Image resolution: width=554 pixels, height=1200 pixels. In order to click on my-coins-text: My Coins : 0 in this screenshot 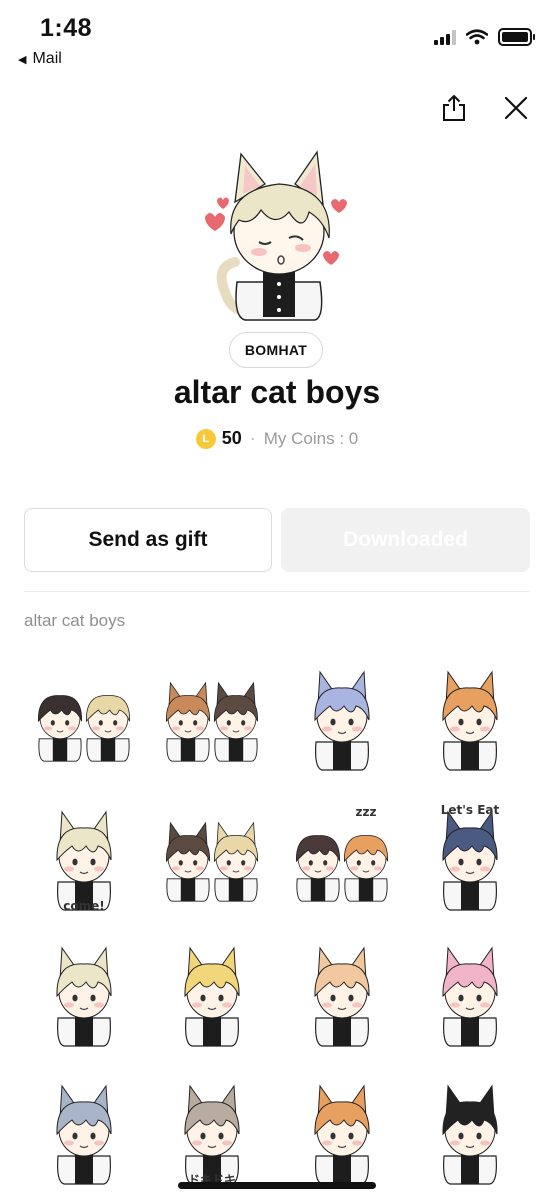, I will do `click(311, 438)`.